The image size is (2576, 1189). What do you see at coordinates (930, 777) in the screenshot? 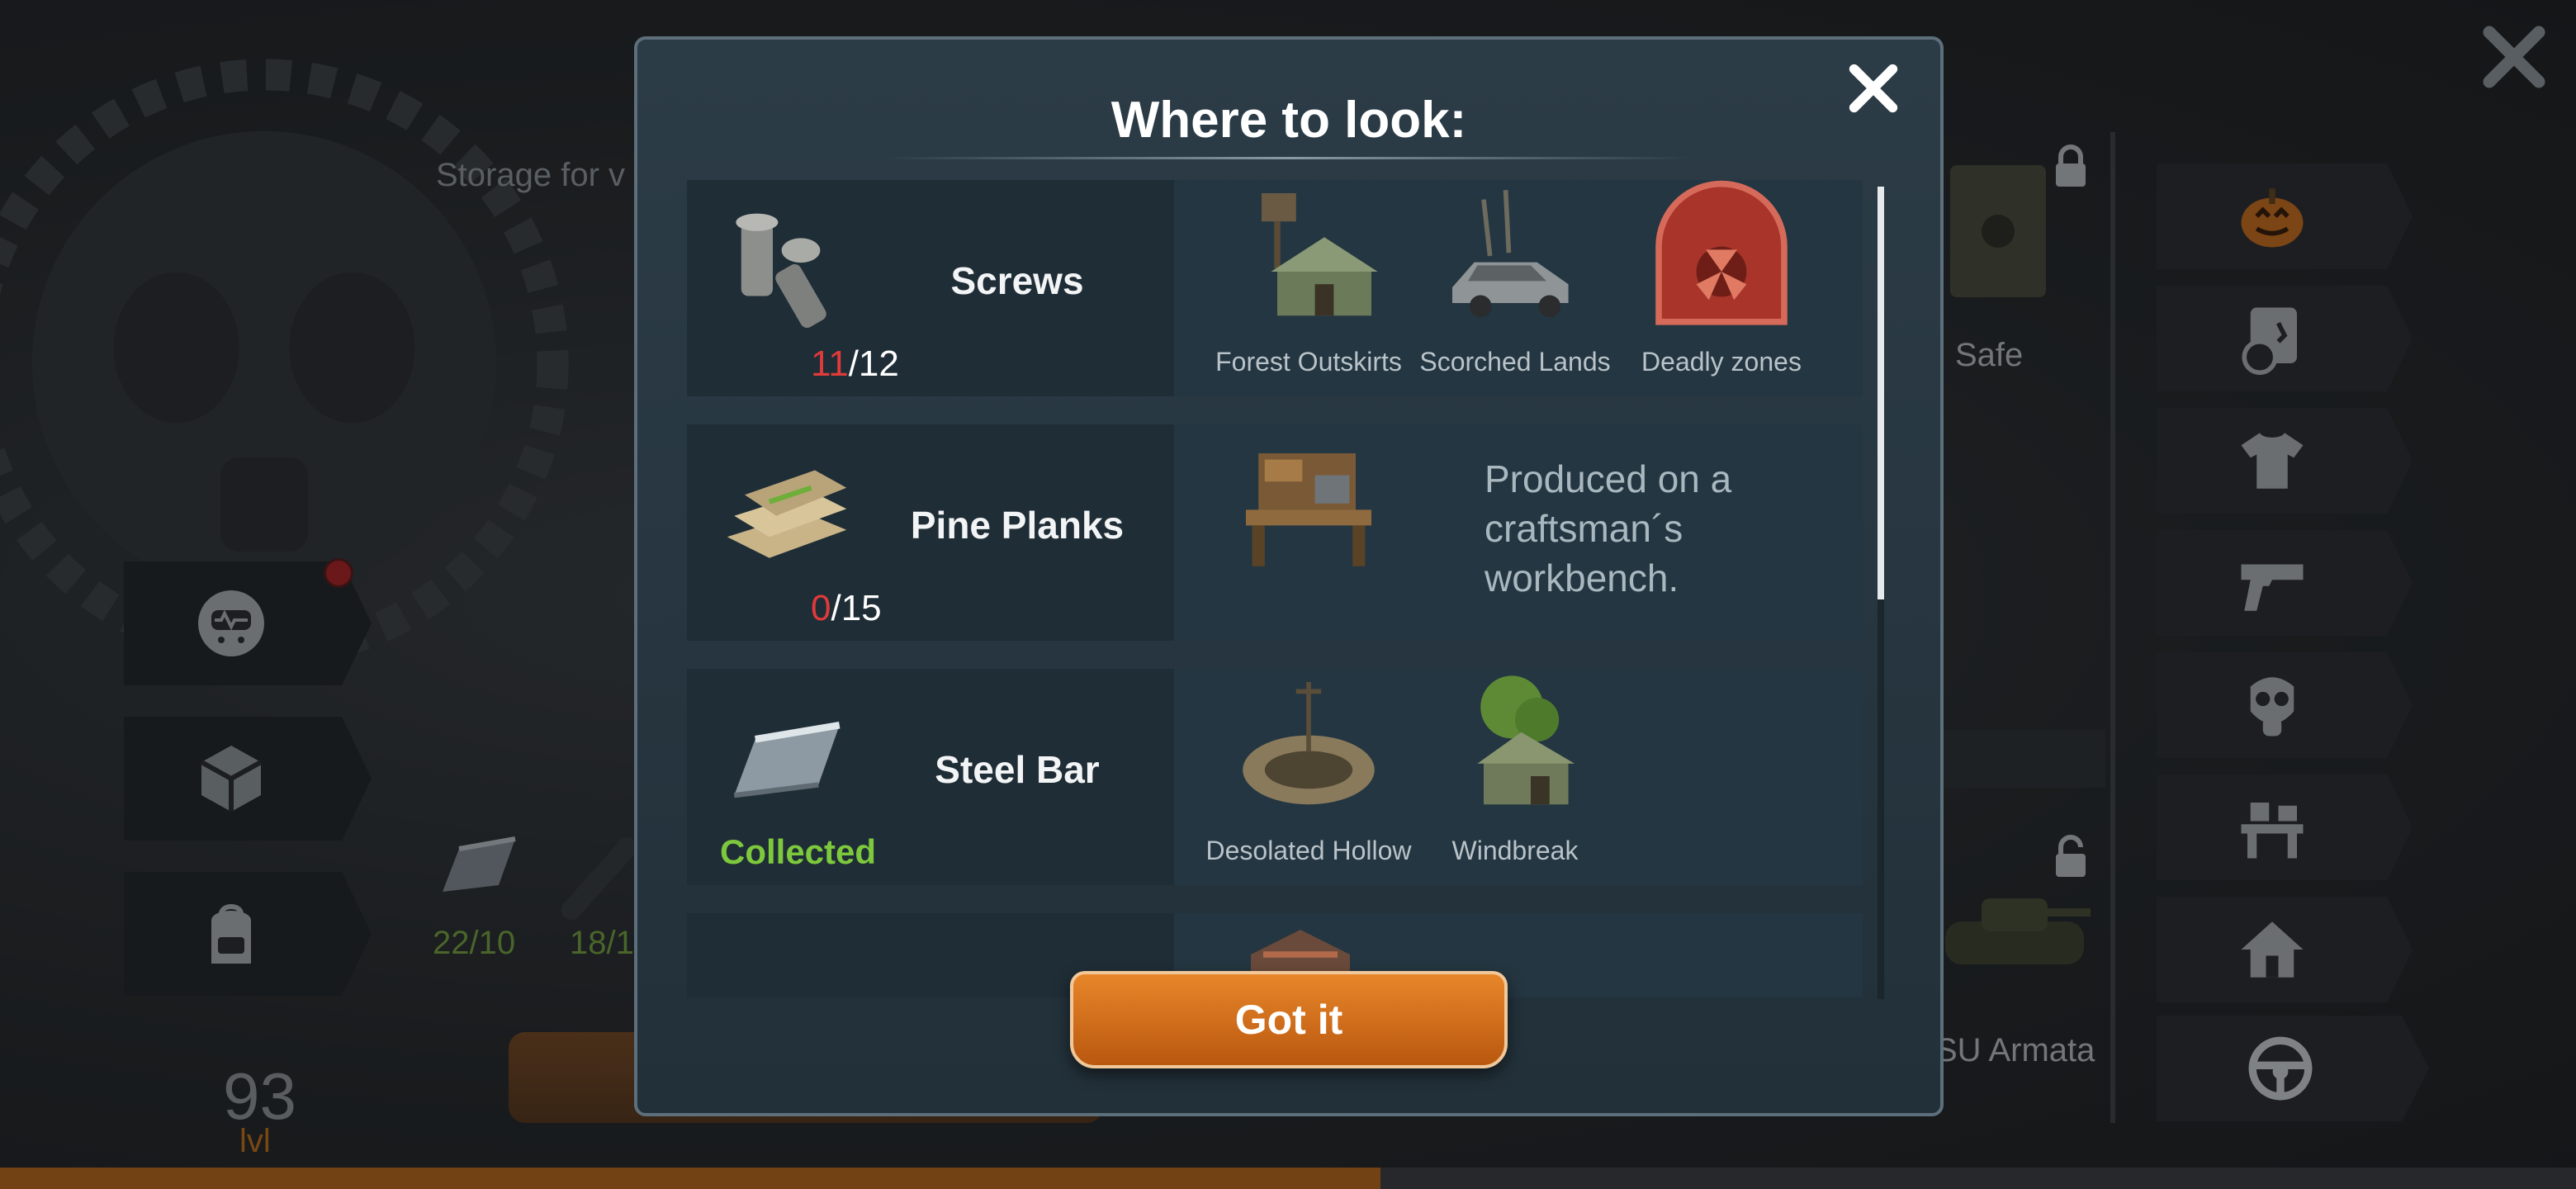
I see `item-info: Steel Bar Collected` at bounding box center [930, 777].